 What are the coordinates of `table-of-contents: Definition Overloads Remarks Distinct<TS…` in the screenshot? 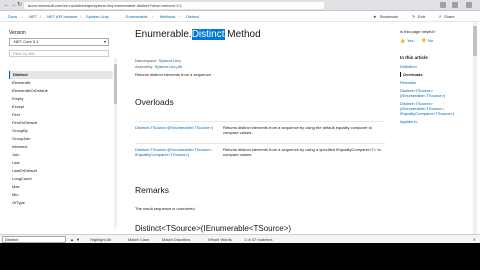 It's located at (435, 95).